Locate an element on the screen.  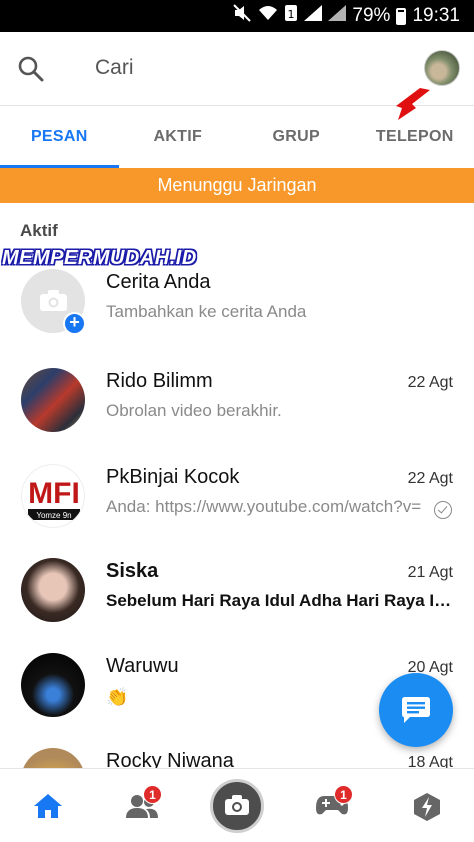
tab-aktif: AKTIF is located at coordinates (178, 137).